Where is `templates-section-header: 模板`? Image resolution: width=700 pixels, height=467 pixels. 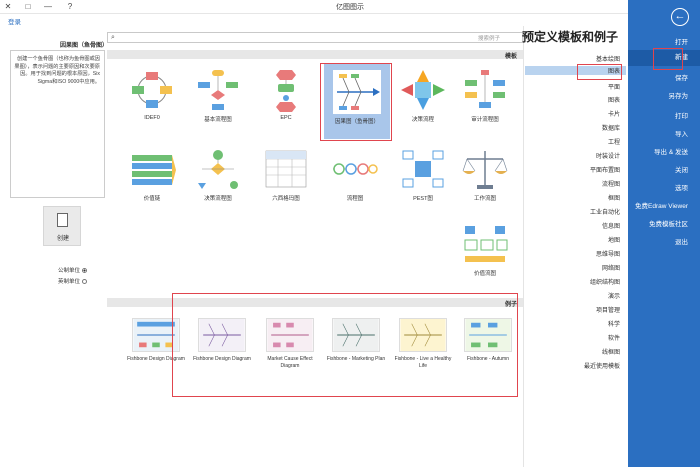 templates-section-header: 模板 is located at coordinates (315, 55).